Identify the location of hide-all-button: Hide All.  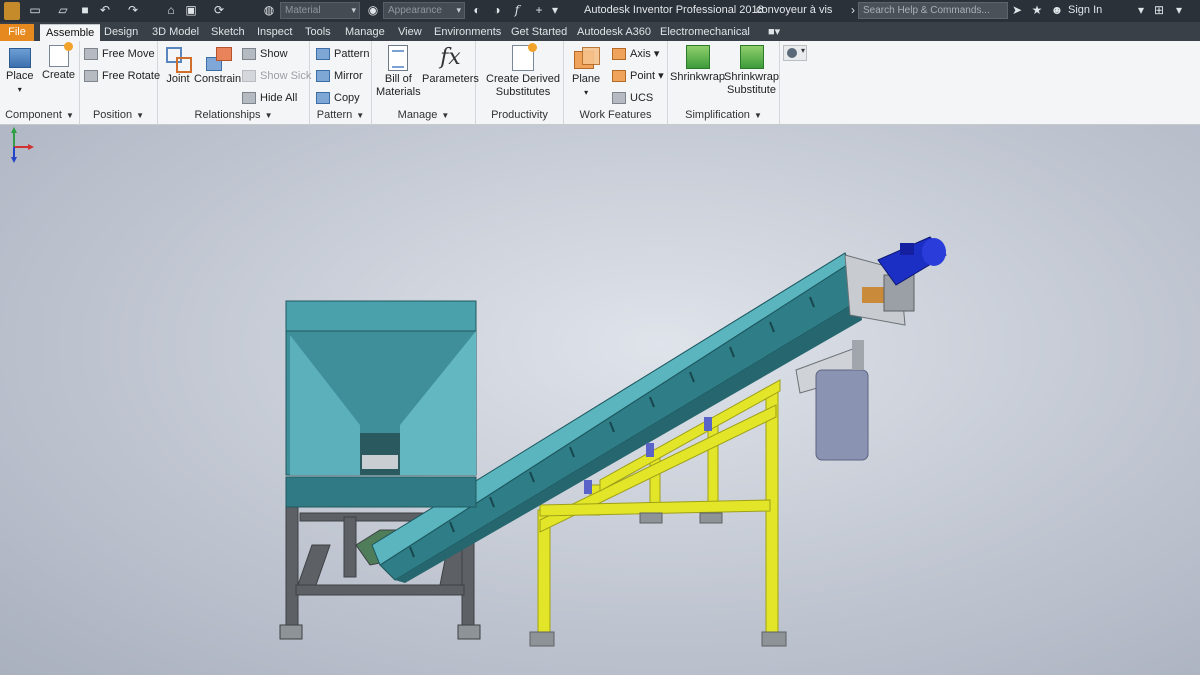
(269, 98).